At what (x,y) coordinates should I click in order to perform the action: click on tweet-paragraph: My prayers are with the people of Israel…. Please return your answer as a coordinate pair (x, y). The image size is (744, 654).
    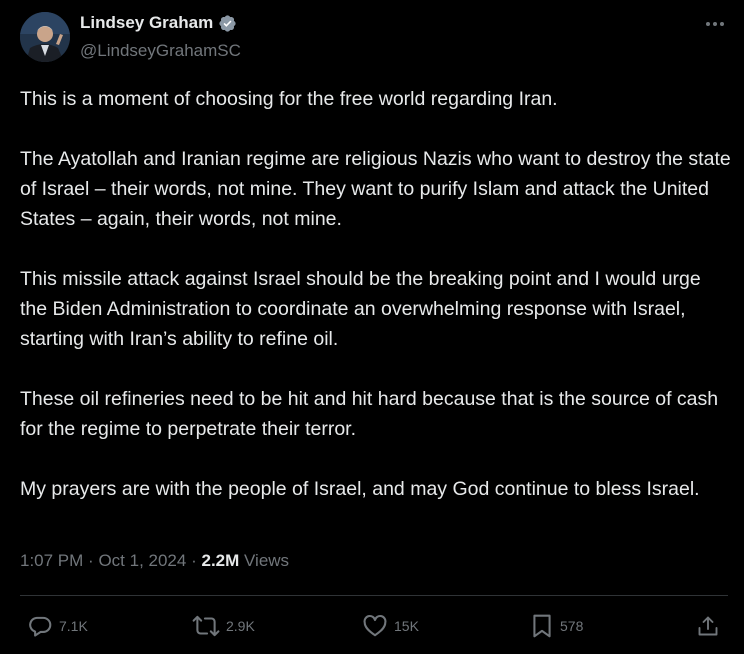
    Looking at the image, I should click on (360, 489).